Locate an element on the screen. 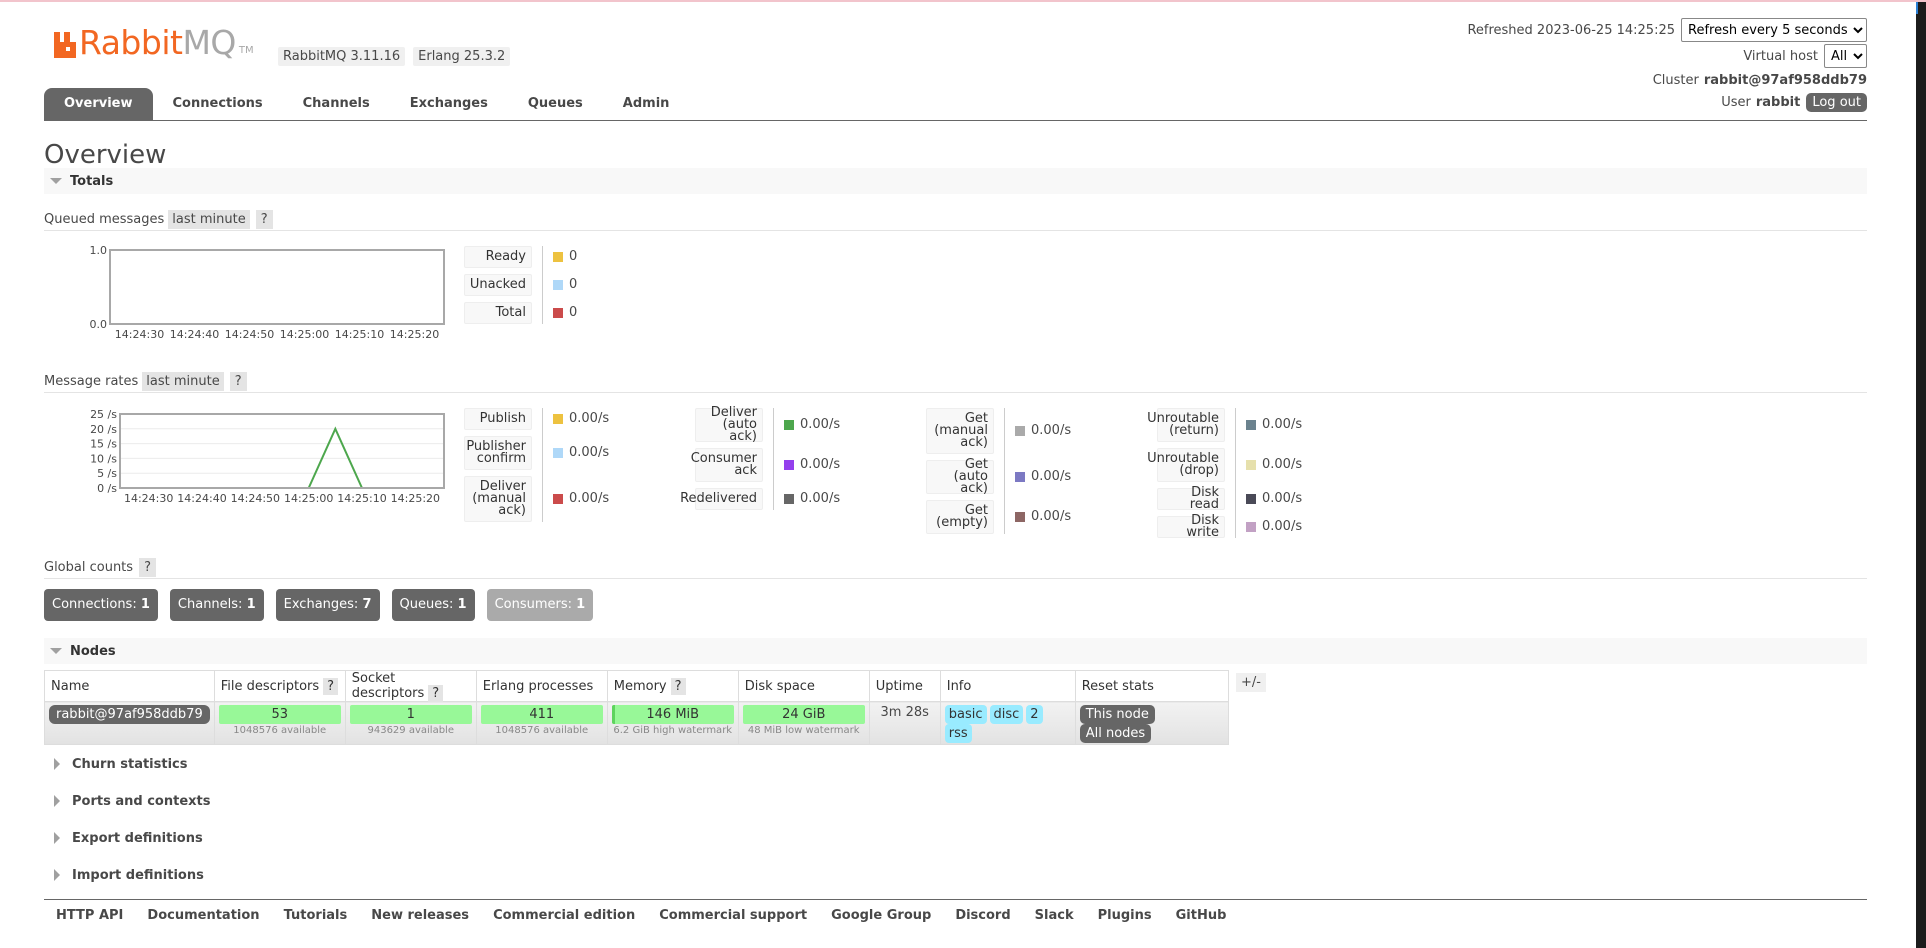 This screenshot has width=1926, height=948. footer-documentation: Documentation is located at coordinates (203, 915).